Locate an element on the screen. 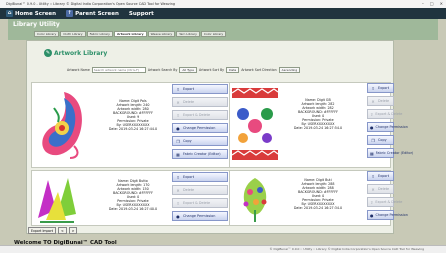  menu-home-screen: ⌂ Home Screen is located at coordinates (31, 13).